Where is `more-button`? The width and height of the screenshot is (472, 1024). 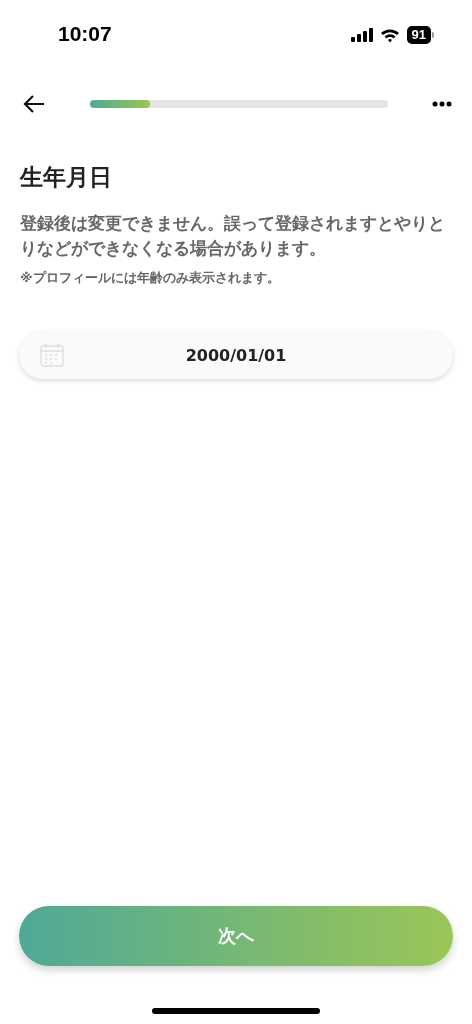 more-button is located at coordinates (442, 104).